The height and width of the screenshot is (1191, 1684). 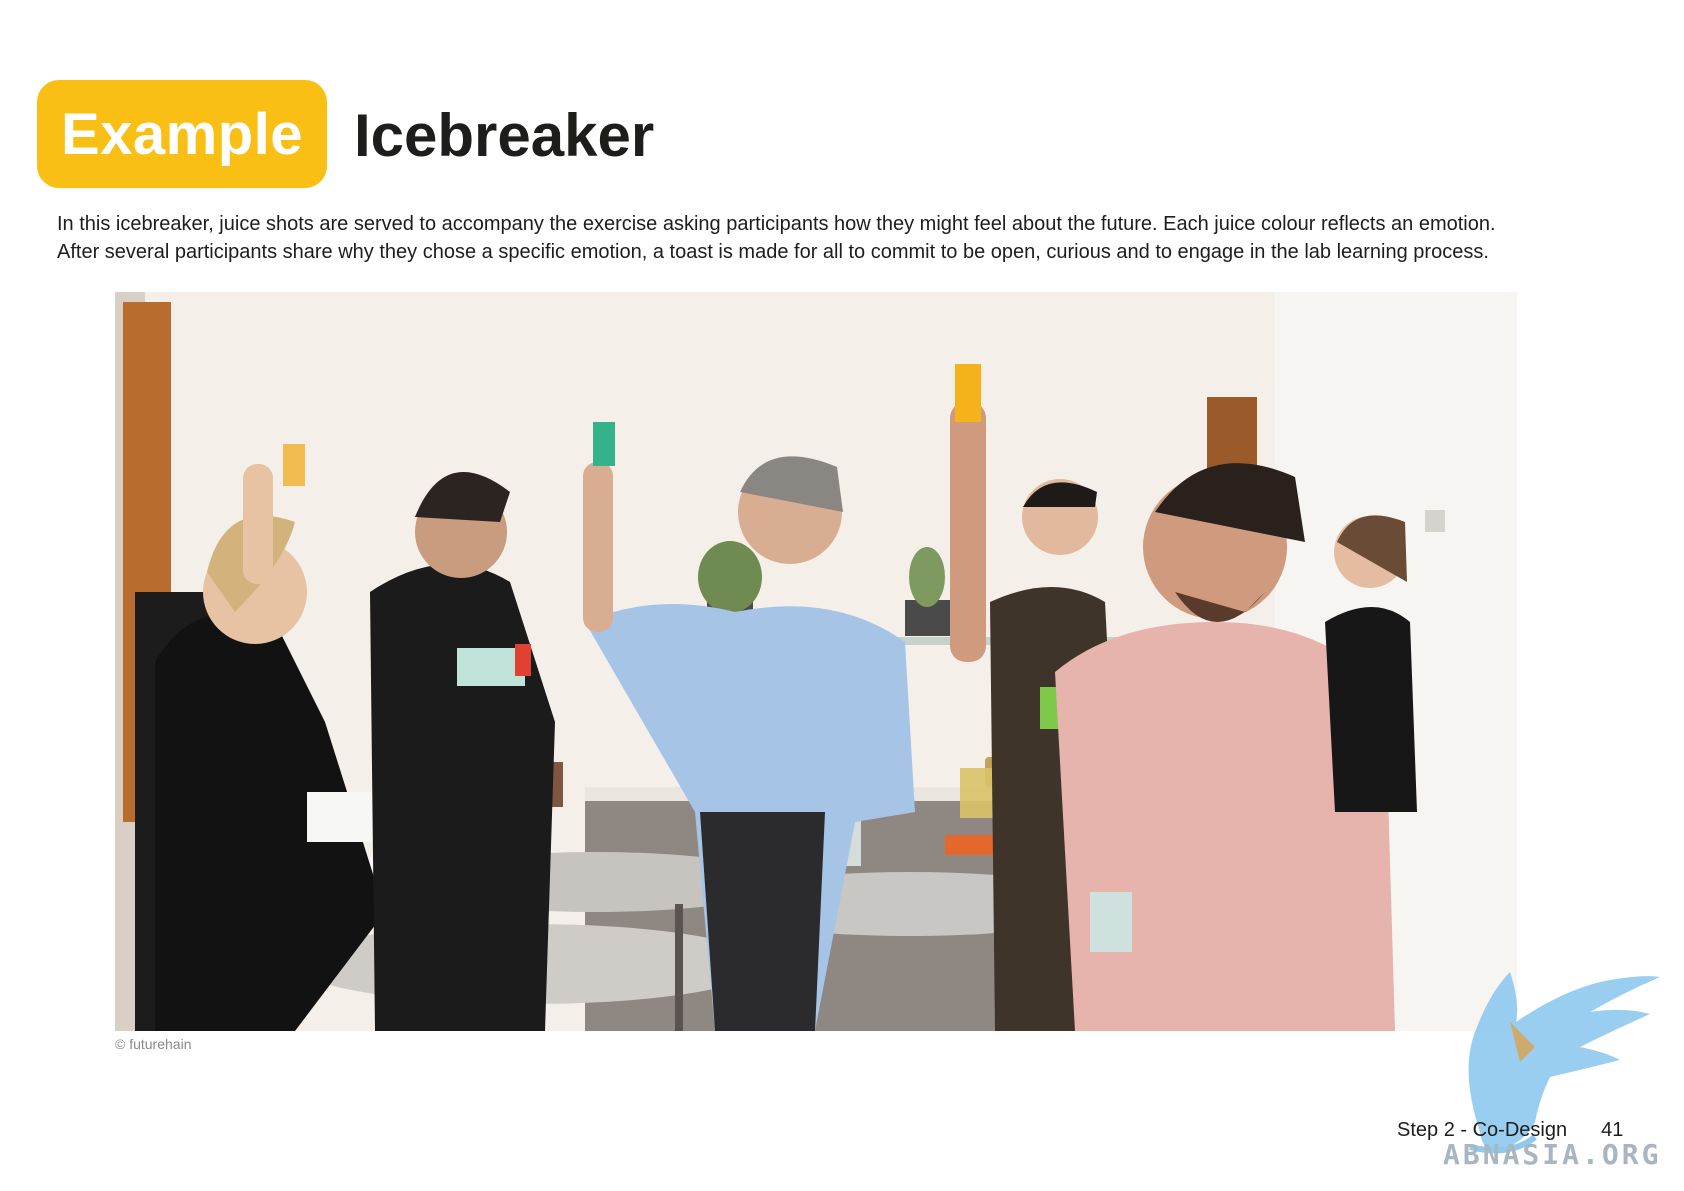 I want to click on photo-credit: © futurehain, so click(x=153, y=1044).